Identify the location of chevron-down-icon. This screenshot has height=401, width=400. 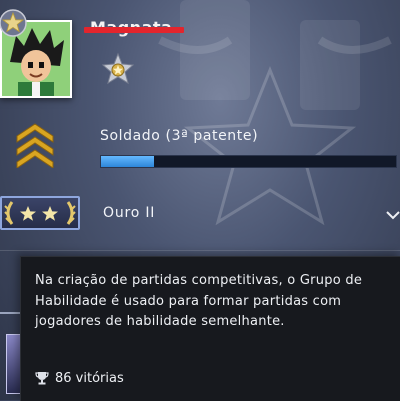
(393, 215).